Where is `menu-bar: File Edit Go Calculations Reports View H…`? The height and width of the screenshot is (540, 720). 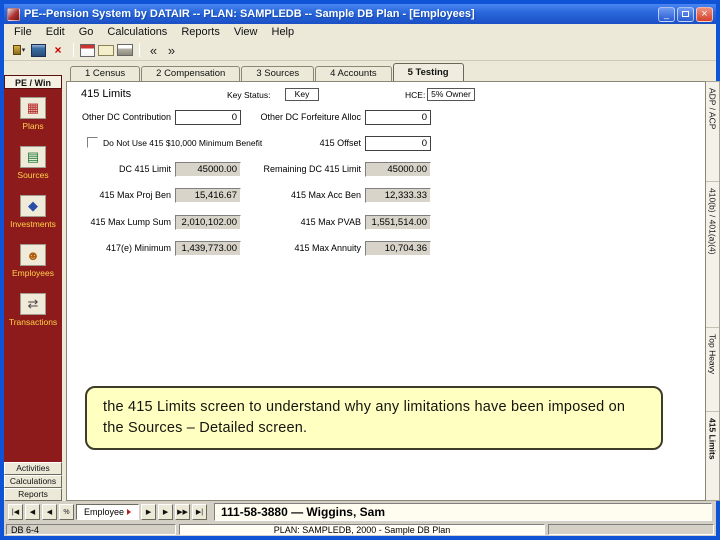 menu-bar: File Edit Go Calculations Reports View H… is located at coordinates (360, 32).